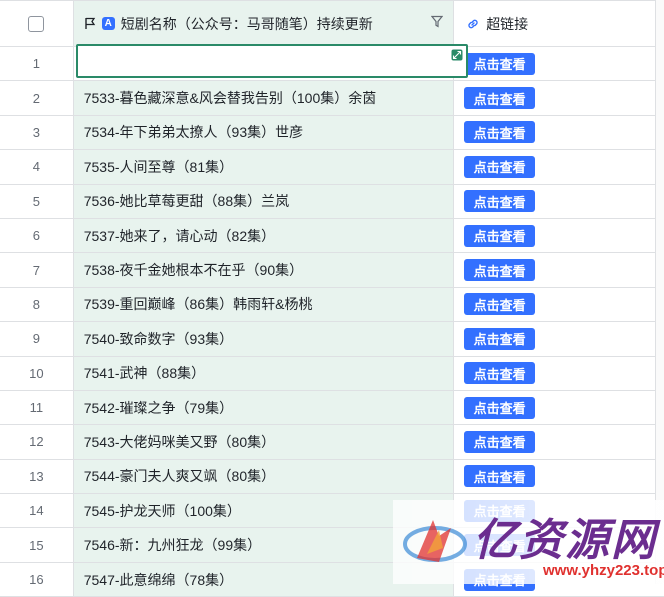  What do you see at coordinates (37, 407) in the screenshot?
I see `row-index: 11` at bounding box center [37, 407].